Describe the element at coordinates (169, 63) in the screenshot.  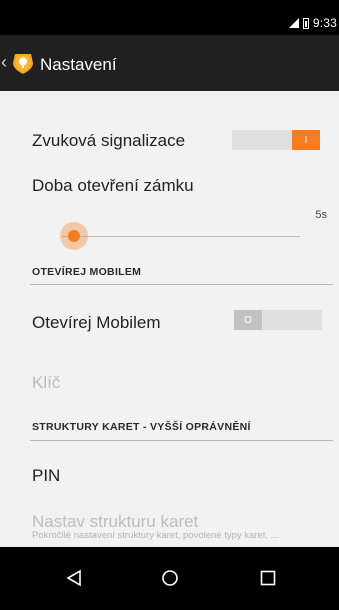
I see `action-bar: ‹ Nastavení` at that location.